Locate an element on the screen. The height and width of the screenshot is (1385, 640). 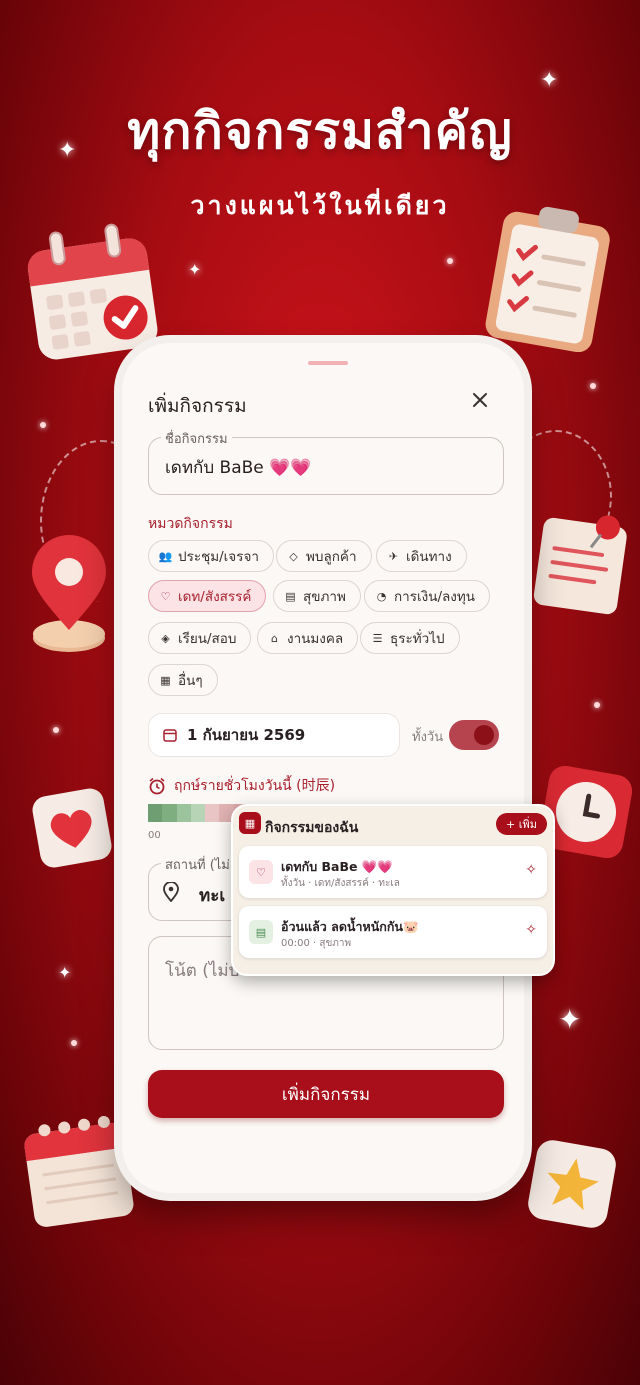
chip-ceremony: ⌂ งานมงคล is located at coordinates (308, 638).